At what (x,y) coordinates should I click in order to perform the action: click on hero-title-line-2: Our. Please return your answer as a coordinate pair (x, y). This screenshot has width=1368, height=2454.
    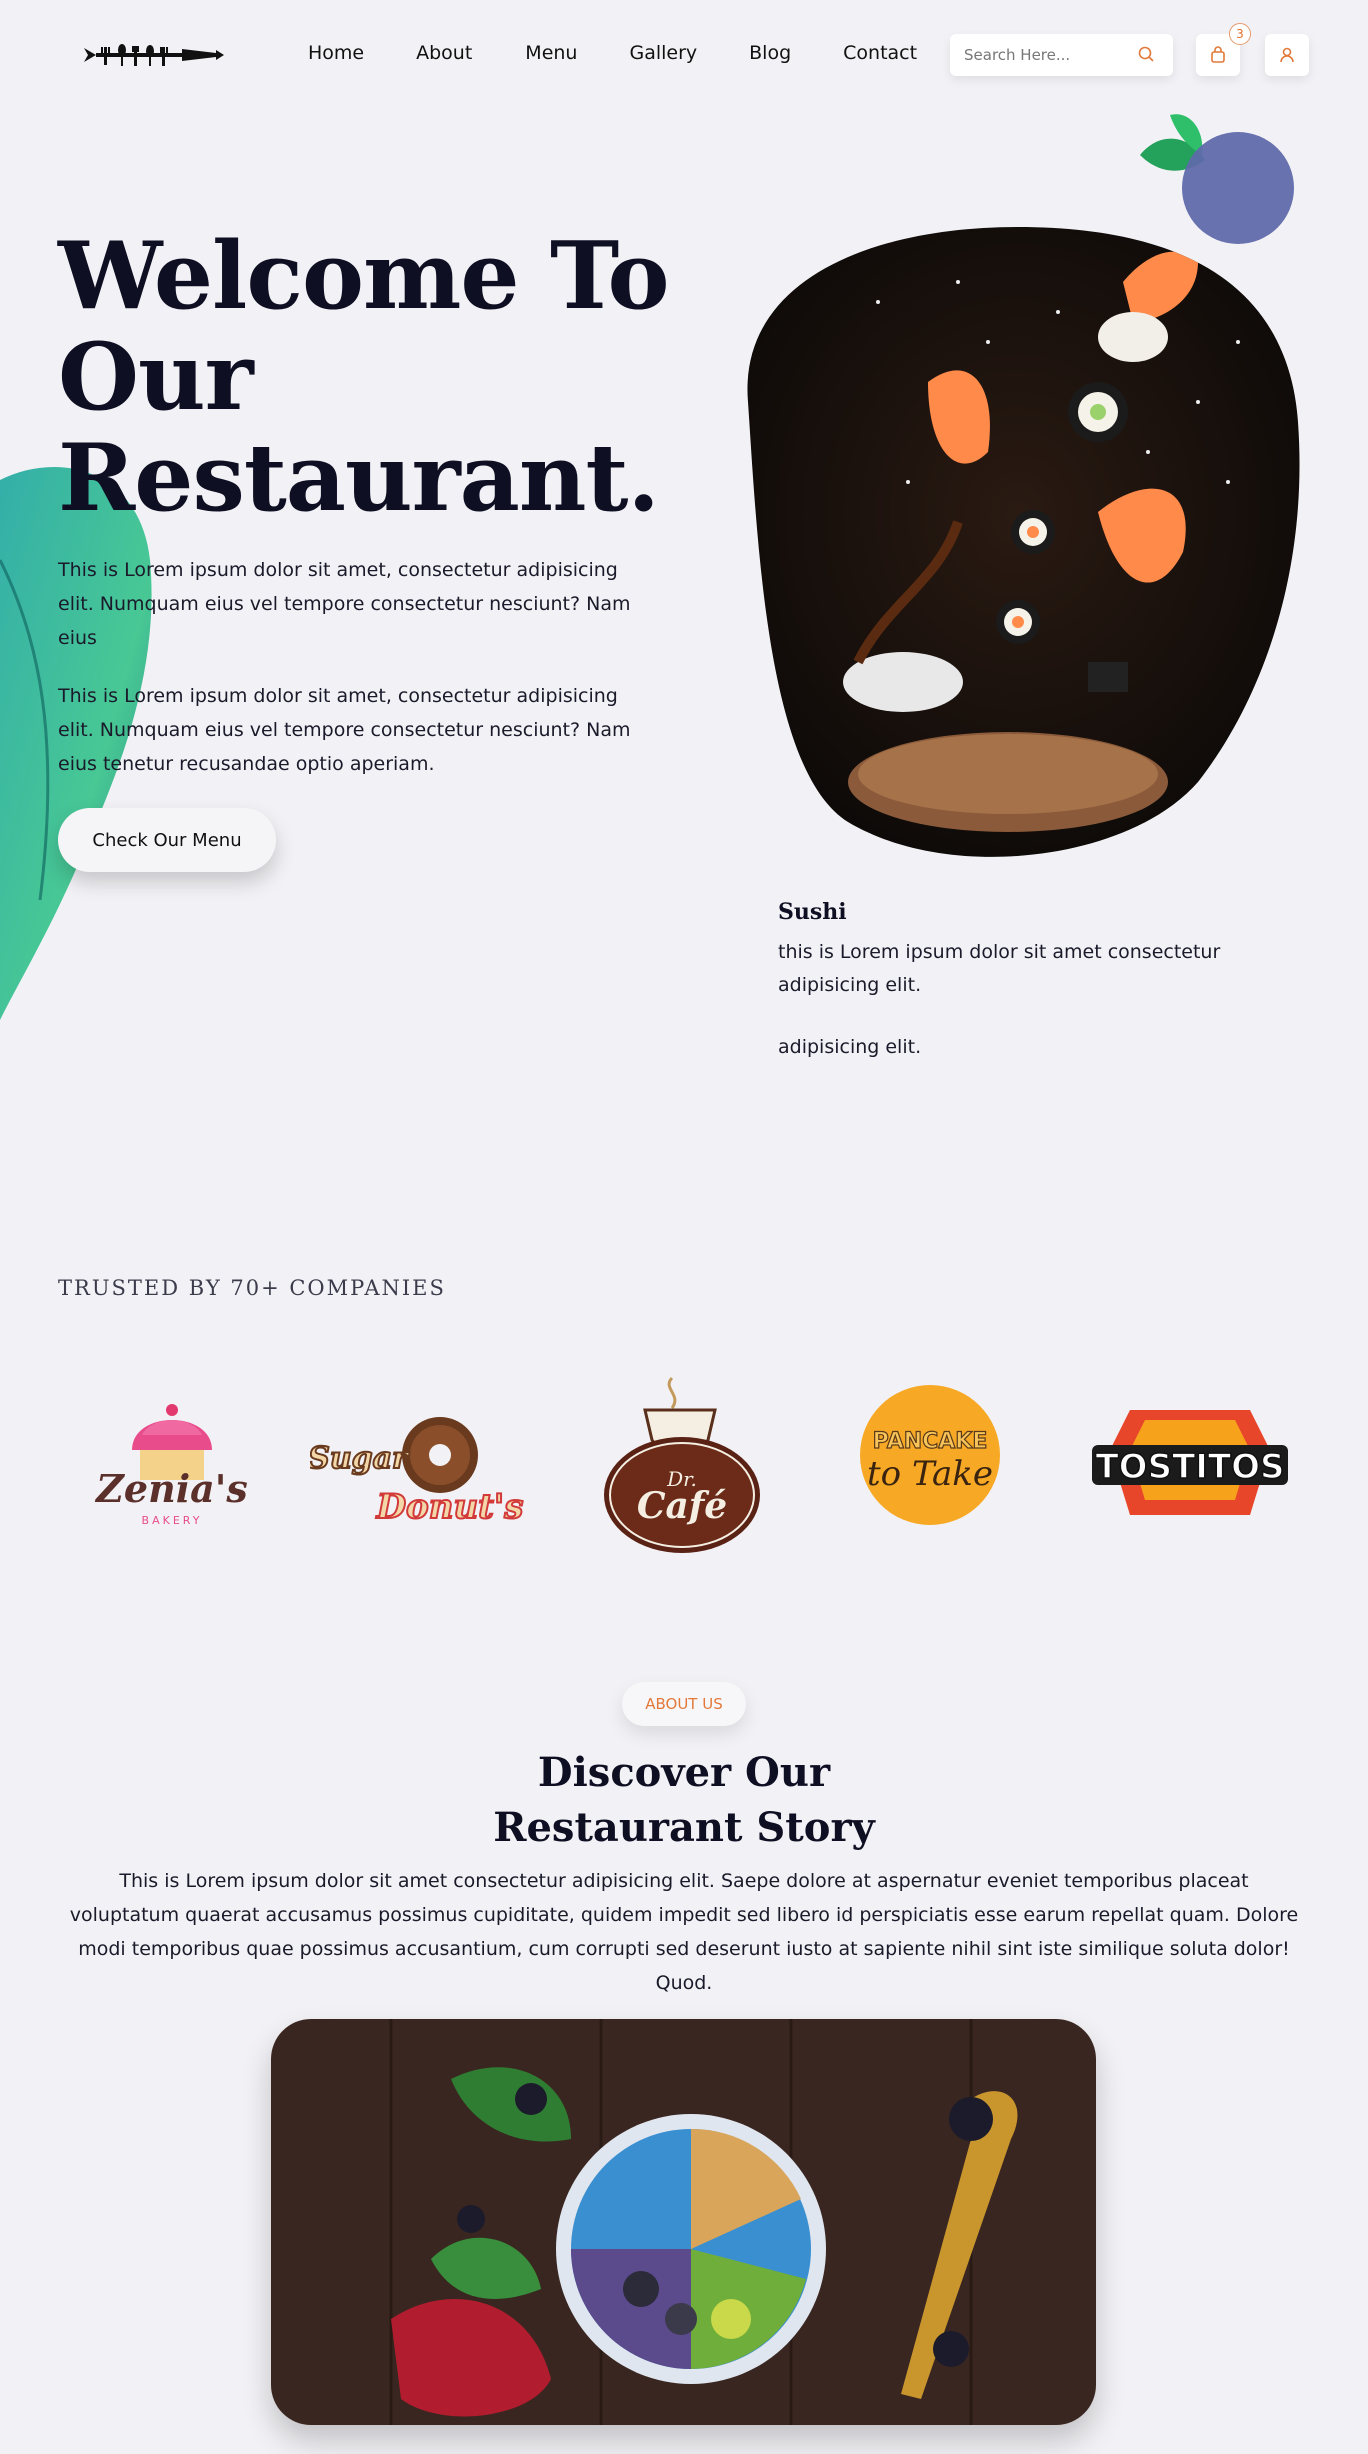
    Looking at the image, I should click on (156, 376).